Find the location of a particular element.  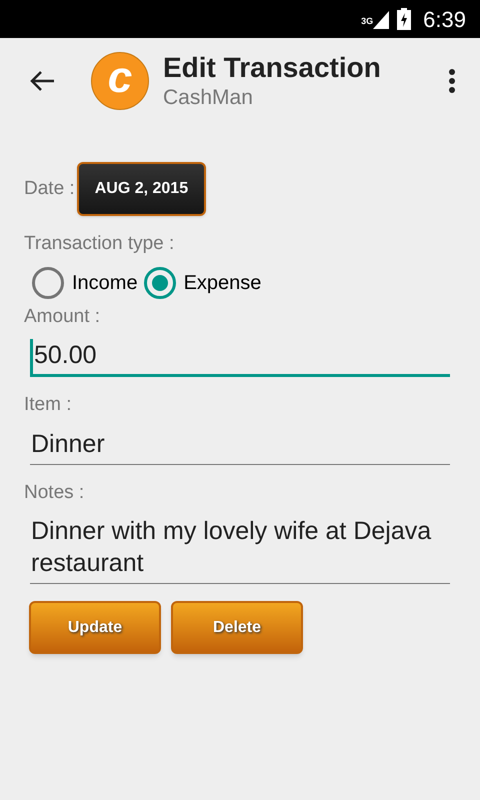

back-arrow-icon is located at coordinates (42, 81).